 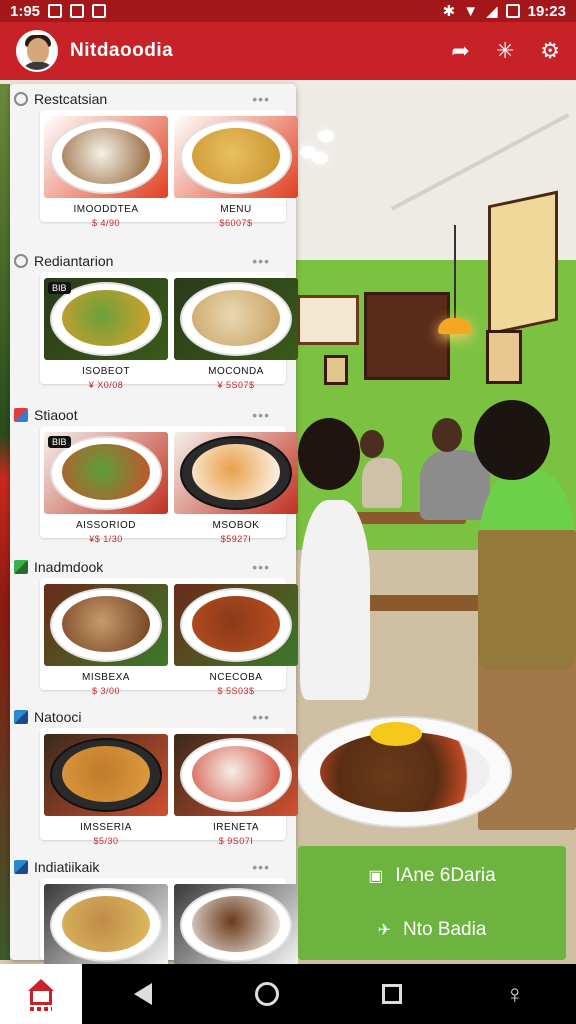 What do you see at coordinates (142, 261) in the screenshot?
I see `section-header: Rediantarion •••` at bounding box center [142, 261].